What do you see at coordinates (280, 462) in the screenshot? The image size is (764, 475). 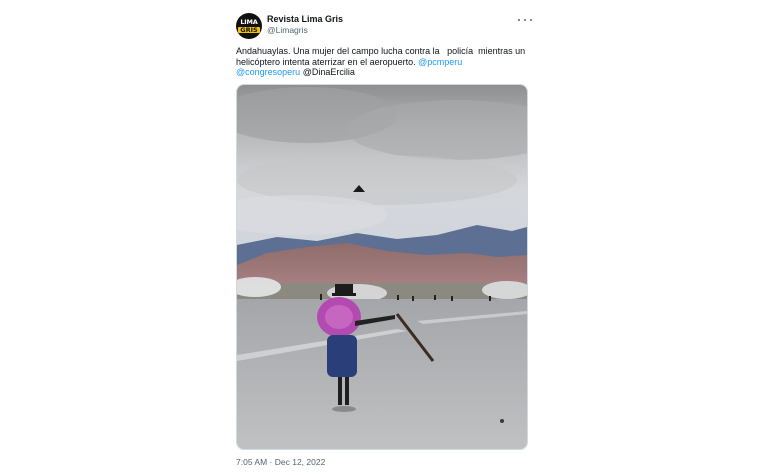 I see `tweet-timestamp: 7:05 AM · Dec 12, 2022` at bounding box center [280, 462].